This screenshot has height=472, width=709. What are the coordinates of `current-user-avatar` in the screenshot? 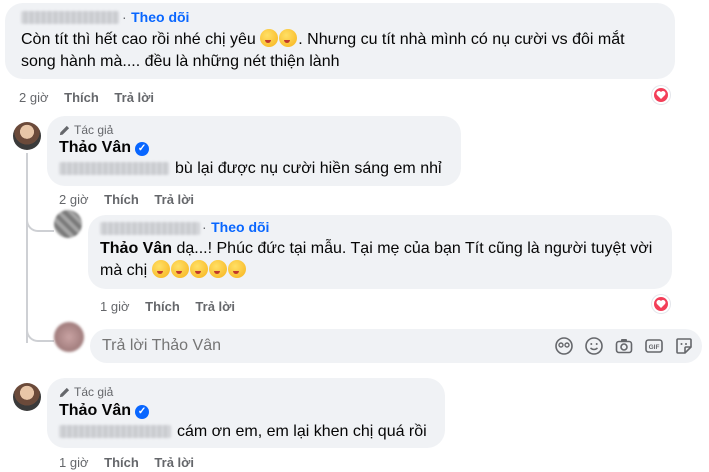 It's located at (69, 337).